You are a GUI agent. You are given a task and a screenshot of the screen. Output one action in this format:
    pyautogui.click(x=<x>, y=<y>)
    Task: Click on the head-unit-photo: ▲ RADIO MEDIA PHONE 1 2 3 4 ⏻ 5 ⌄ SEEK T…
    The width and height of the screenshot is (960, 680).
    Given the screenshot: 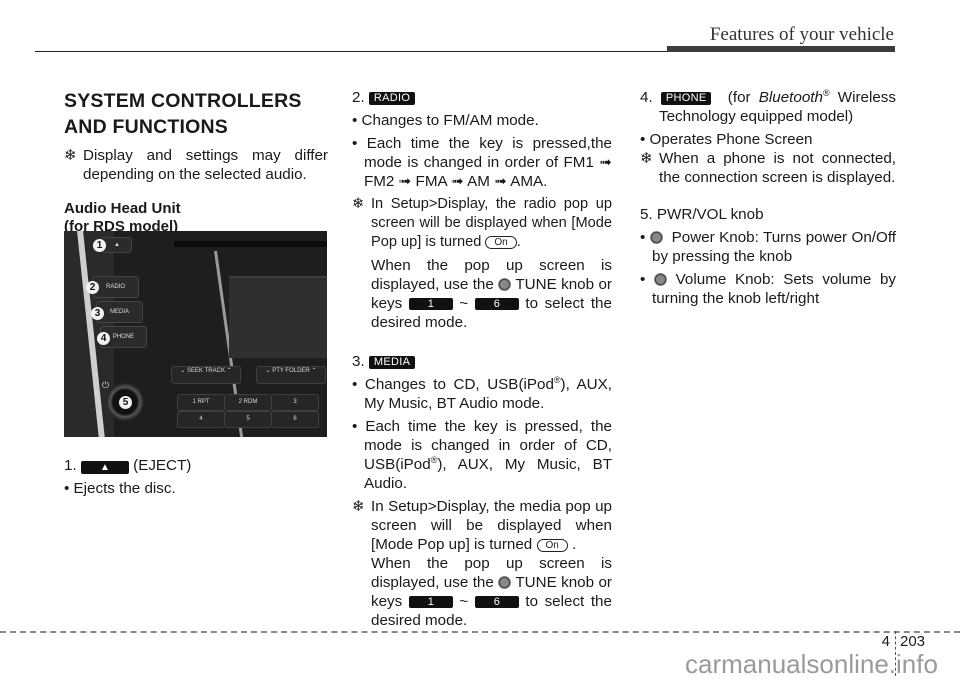 What is the action you would take?
    pyautogui.click(x=195, y=334)
    